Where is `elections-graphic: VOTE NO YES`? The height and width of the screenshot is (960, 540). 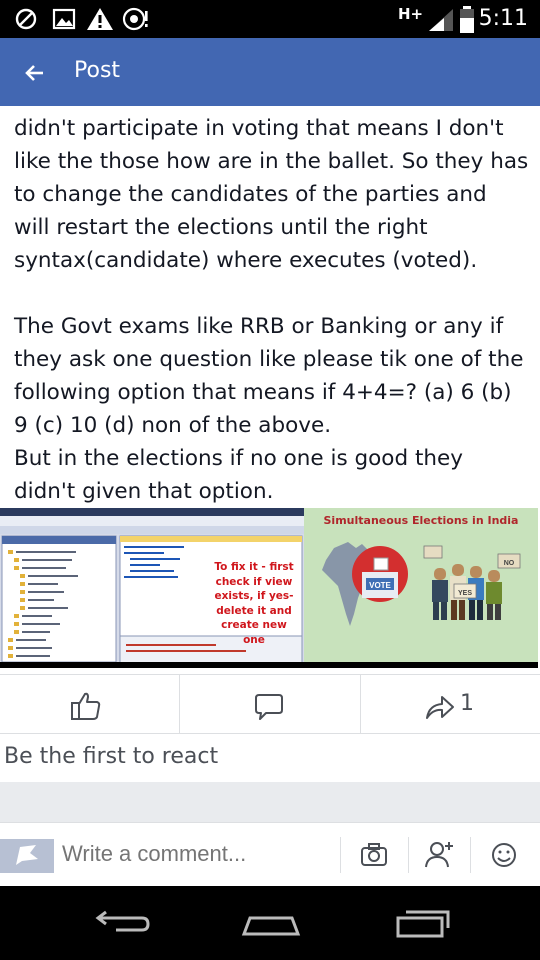 elections-graphic: VOTE NO YES is located at coordinates (421, 605).